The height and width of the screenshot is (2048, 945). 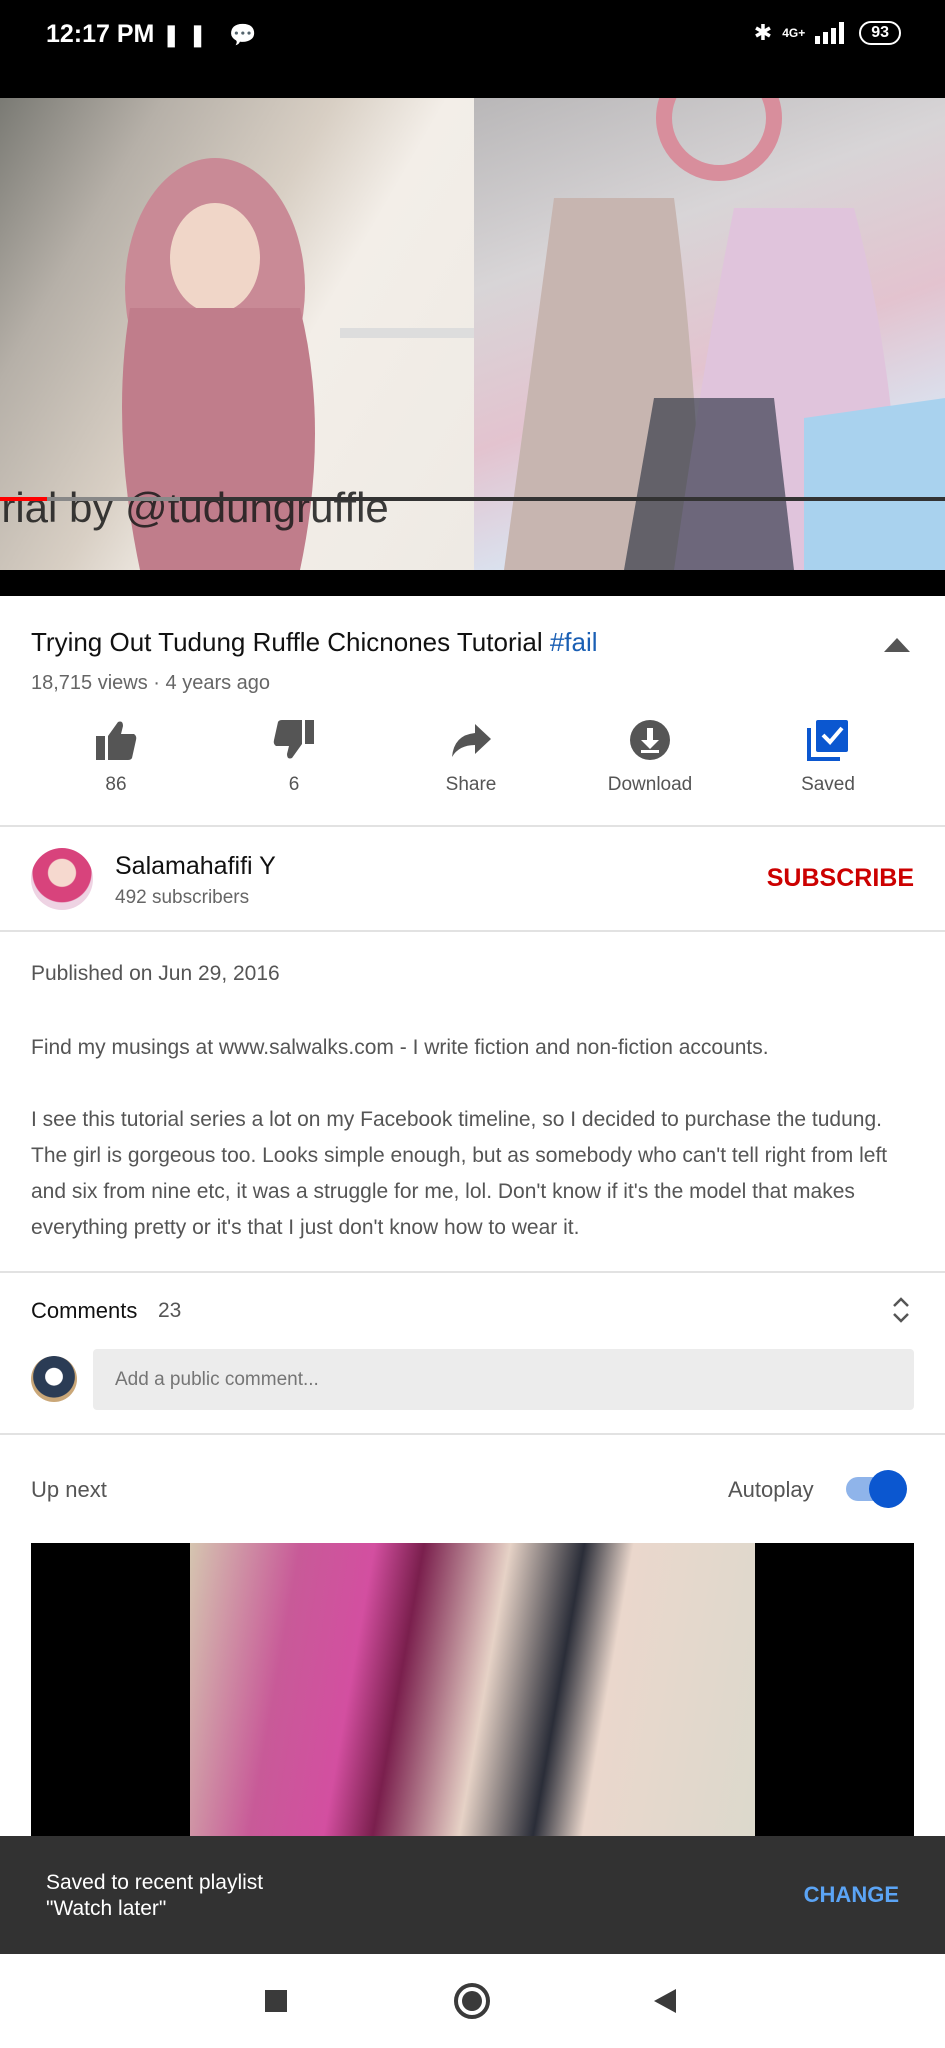 I want to click on recents-icon, so click(x=276, y=2001).